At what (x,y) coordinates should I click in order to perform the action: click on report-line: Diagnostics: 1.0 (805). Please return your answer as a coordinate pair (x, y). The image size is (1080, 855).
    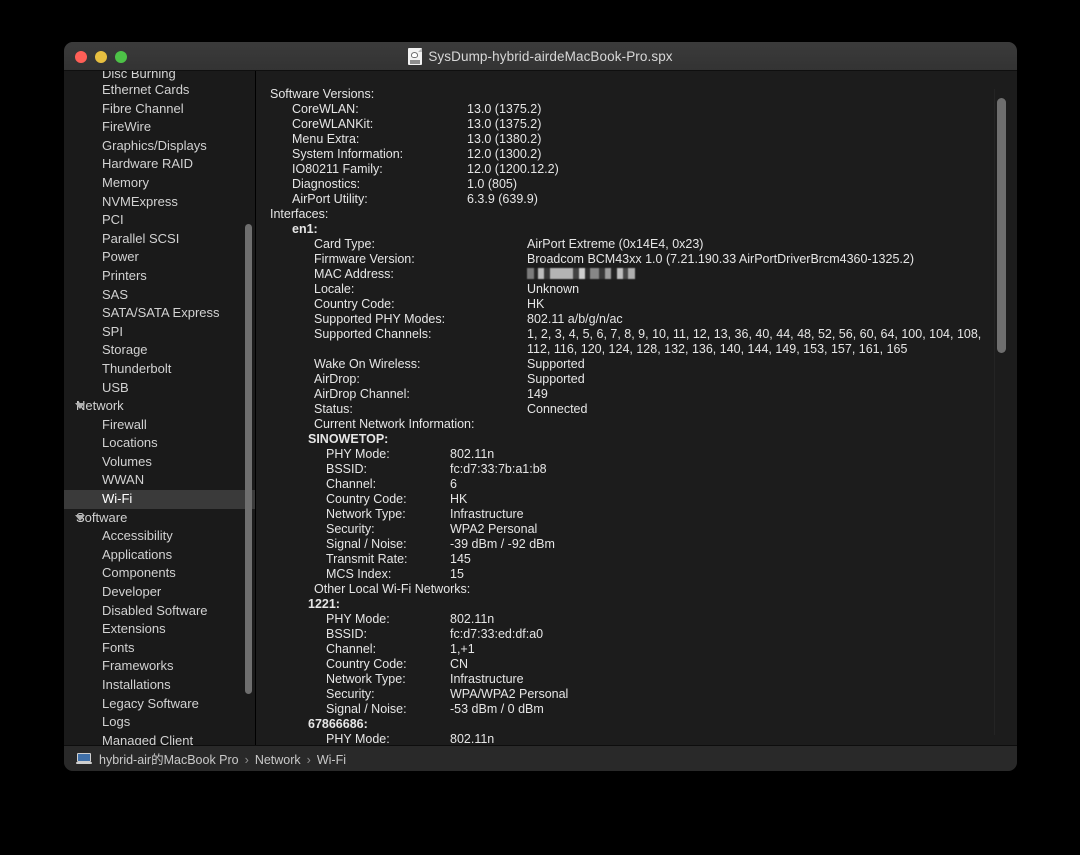
    Looking at the image, I should click on (640, 184).